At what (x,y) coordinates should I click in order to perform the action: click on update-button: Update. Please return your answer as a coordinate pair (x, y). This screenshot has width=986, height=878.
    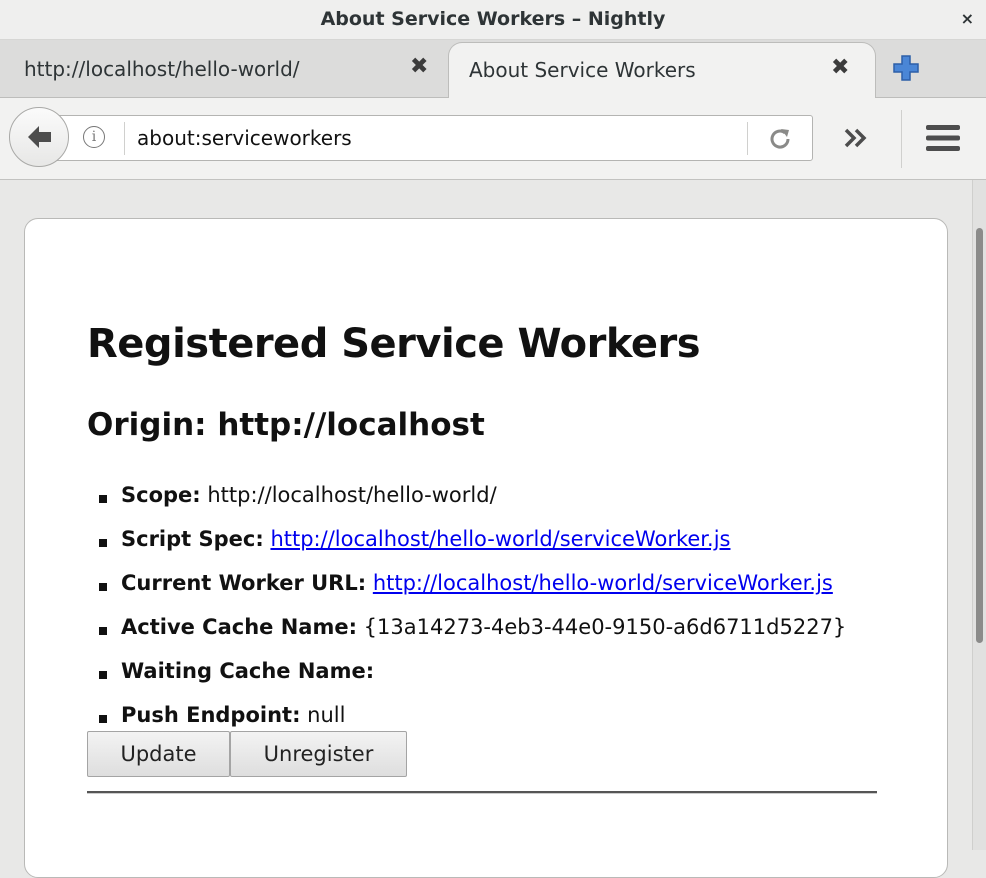
    Looking at the image, I should click on (158, 754).